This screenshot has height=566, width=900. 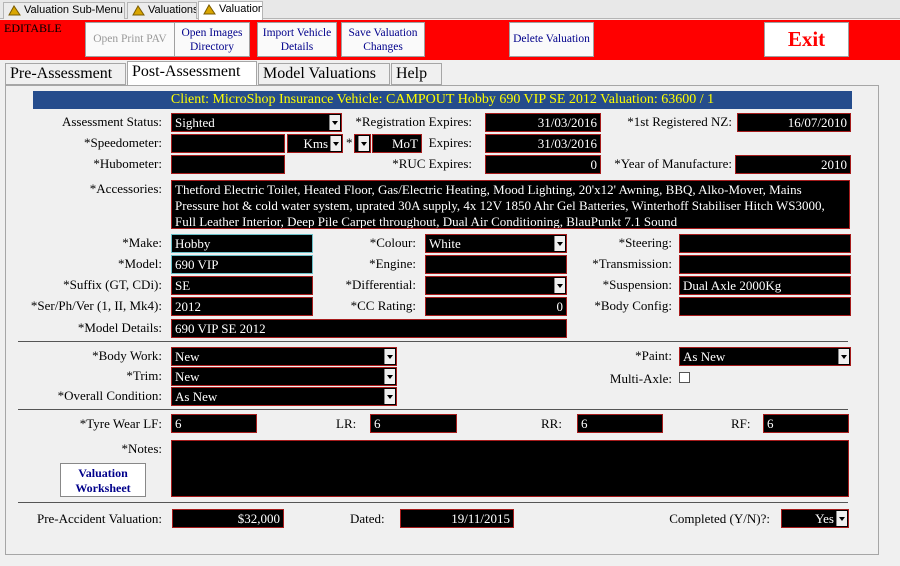 I want to click on tyre-rr-field: 6, so click(x=620, y=423).